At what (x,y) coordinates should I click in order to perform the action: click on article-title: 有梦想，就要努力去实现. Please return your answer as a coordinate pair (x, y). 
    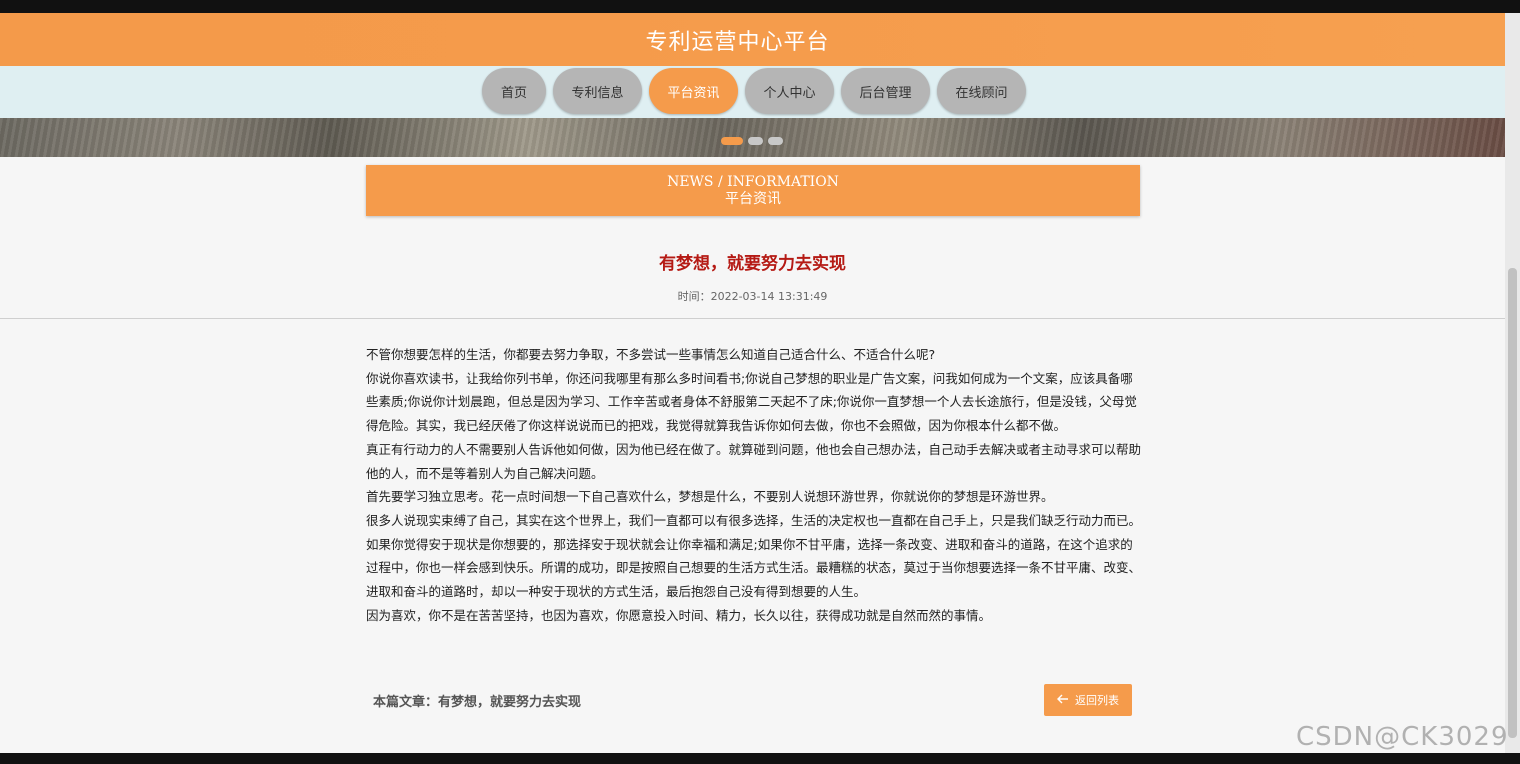
    Looking at the image, I should click on (752, 264).